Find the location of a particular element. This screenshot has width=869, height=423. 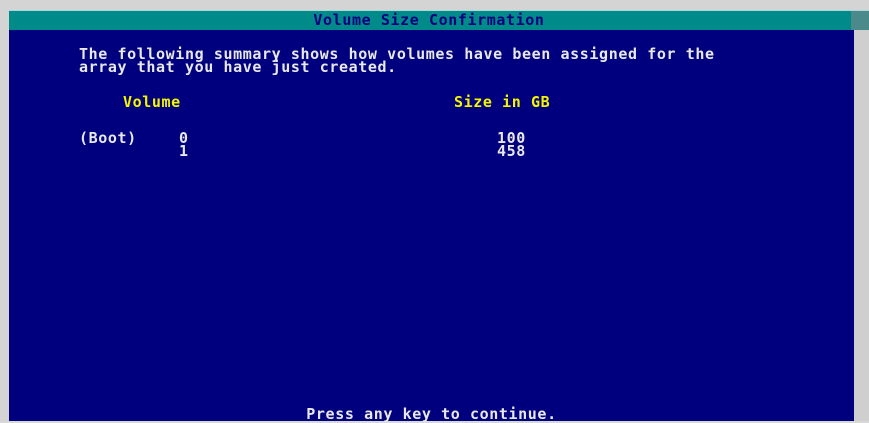

title-bar: Volume Size Confirmation is located at coordinates (439, 20).